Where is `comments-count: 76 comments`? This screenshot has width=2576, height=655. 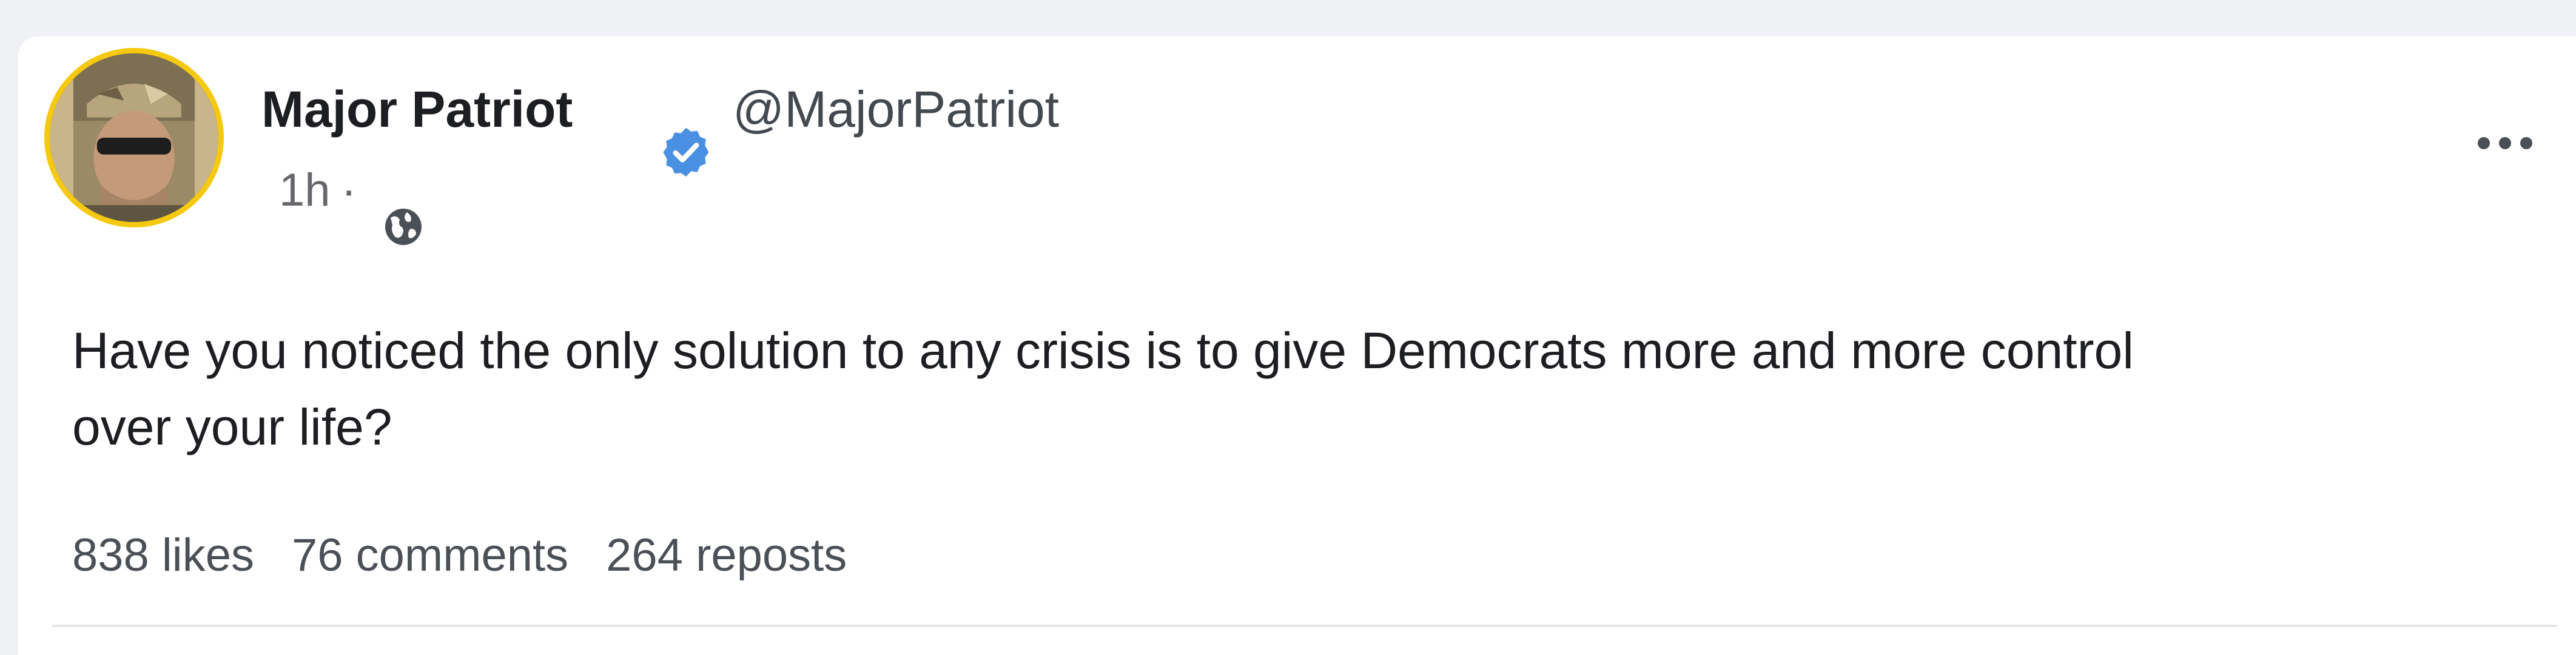 comments-count: 76 comments is located at coordinates (430, 555).